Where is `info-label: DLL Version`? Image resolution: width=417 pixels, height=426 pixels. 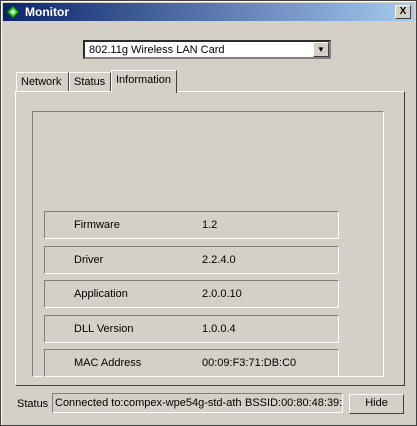 info-label: DLL Version is located at coordinates (104, 329).